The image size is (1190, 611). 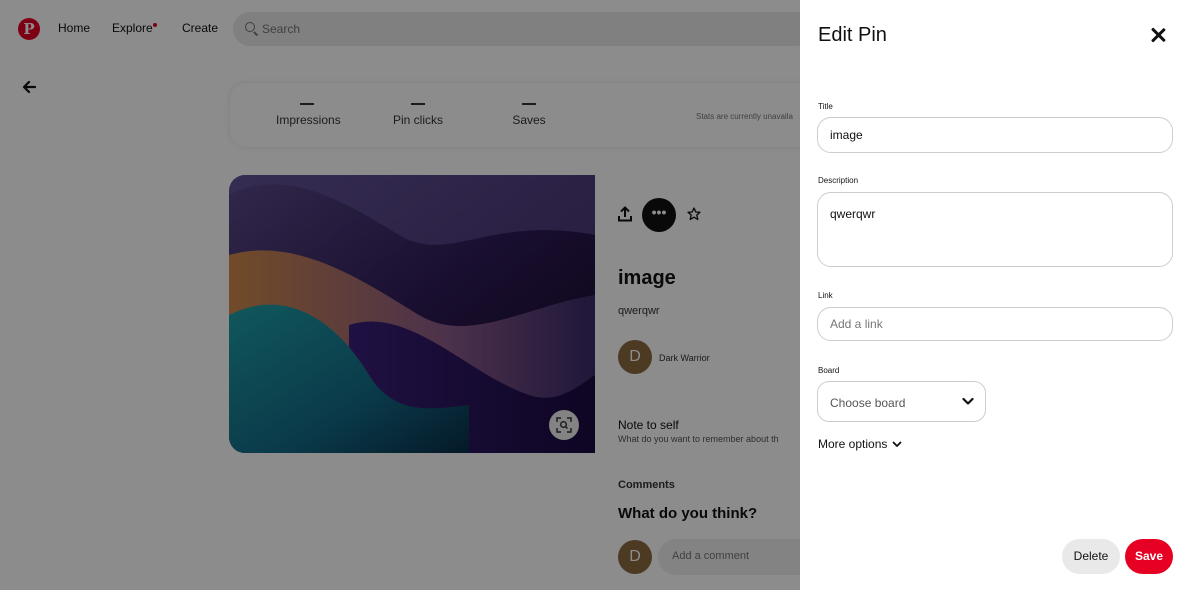 I want to click on close-icon, so click(x=1158, y=35).